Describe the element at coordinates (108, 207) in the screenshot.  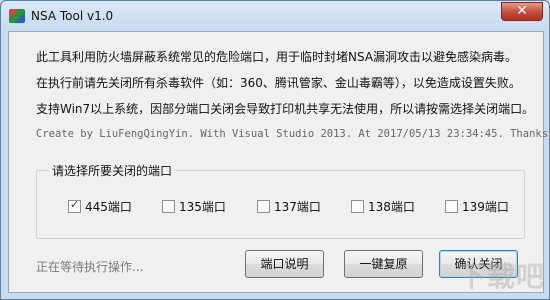
I see `port-label: 445端口` at that location.